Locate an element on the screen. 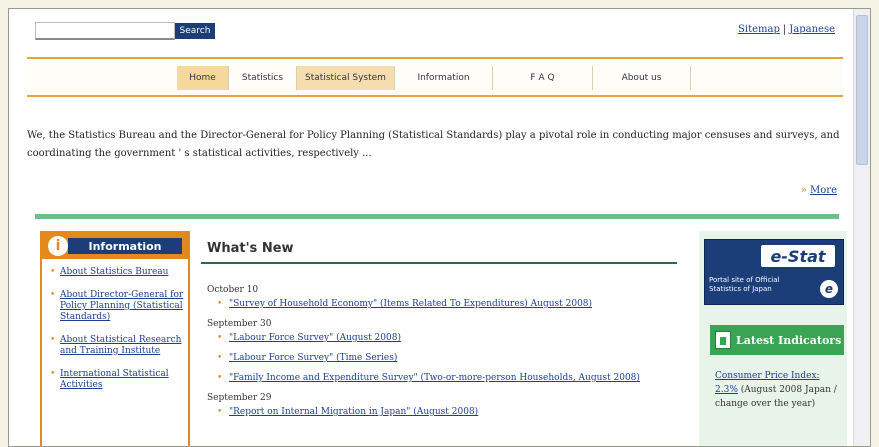 Image resolution: width=879 pixels, height=447 pixels. info-link-statistics-bureau: About Statistics Bureau is located at coordinates (116, 272).